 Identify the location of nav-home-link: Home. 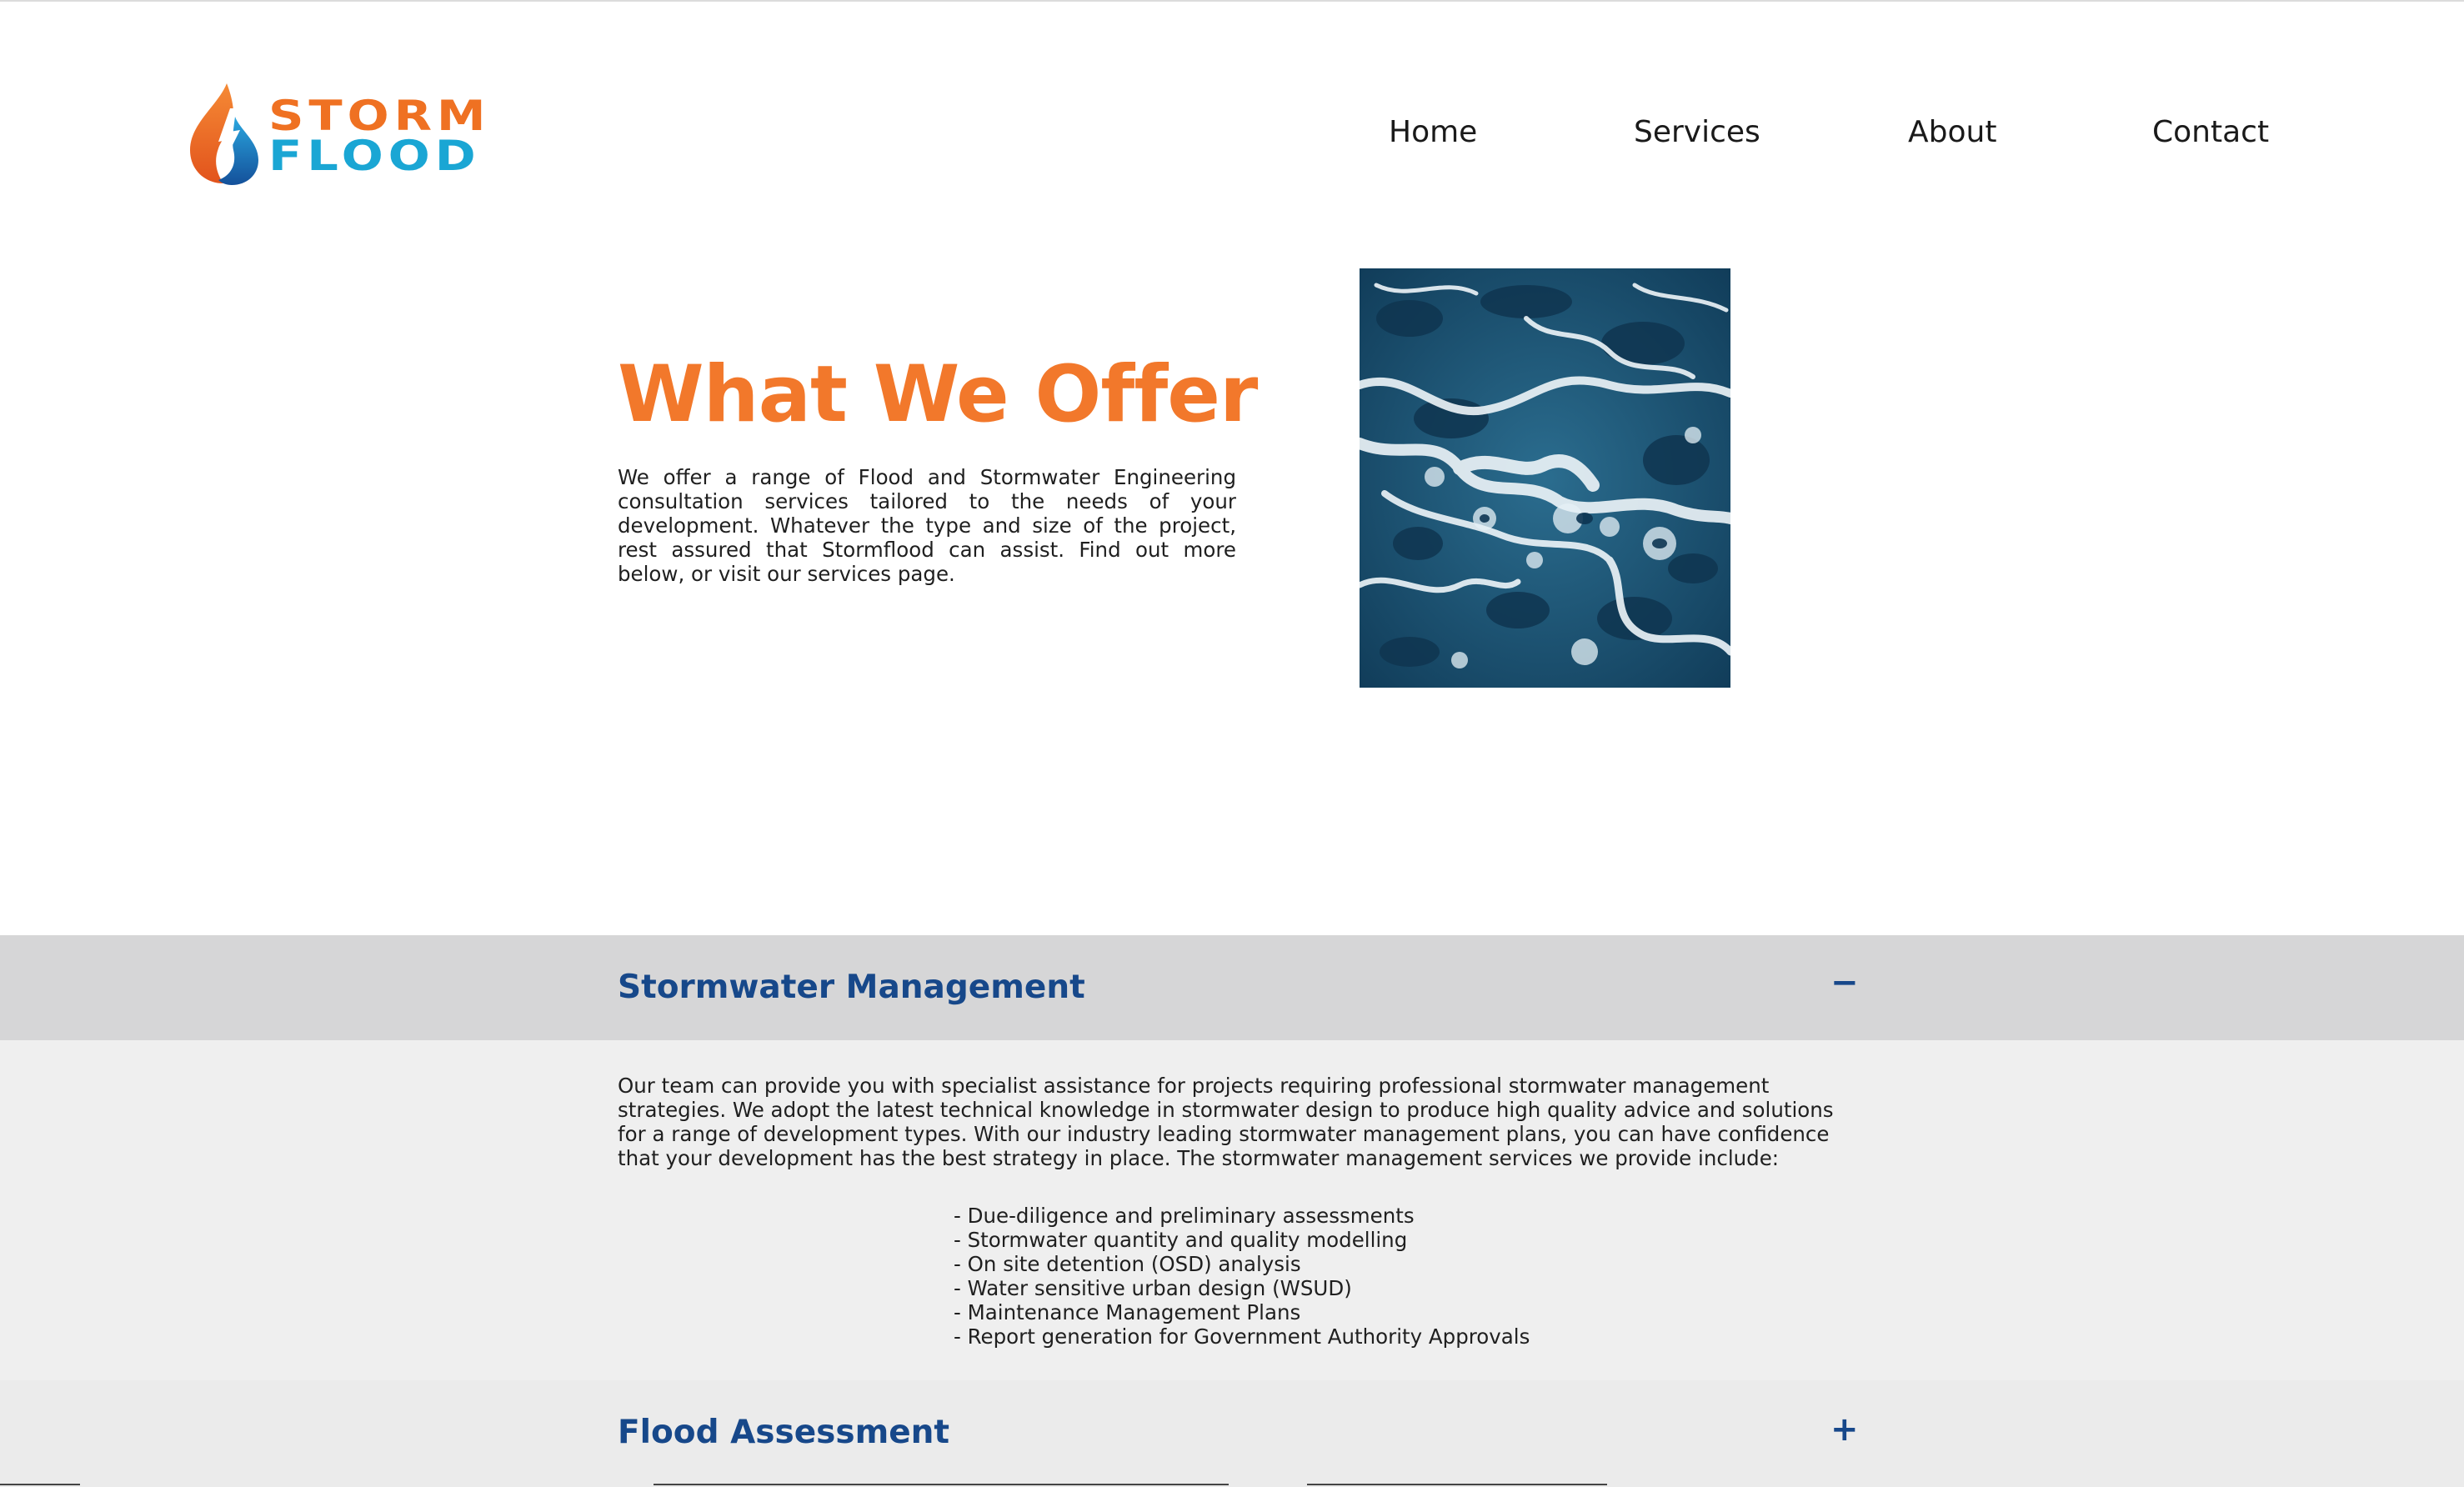
(1433, 132).